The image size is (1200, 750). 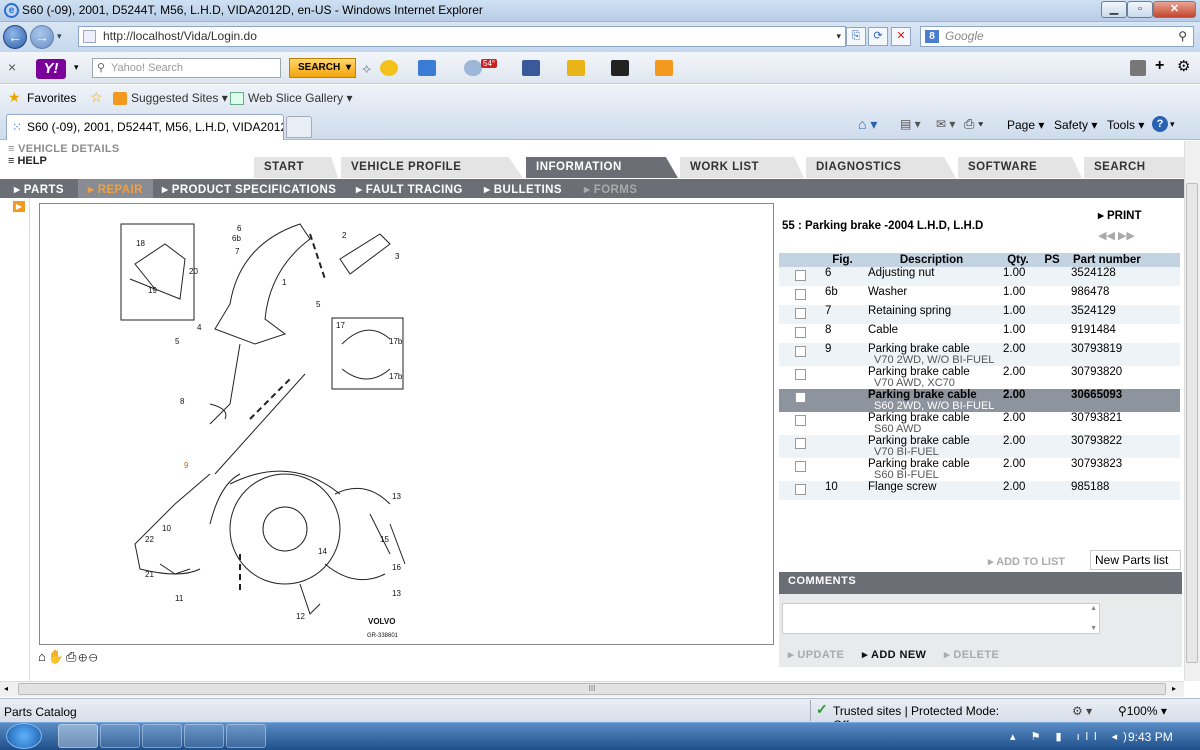 What do you see at coordinates (979, 295) in the screenshot?
I see `table-row: 6b Washer 1.00 986478` at bounding box center [979, 295].